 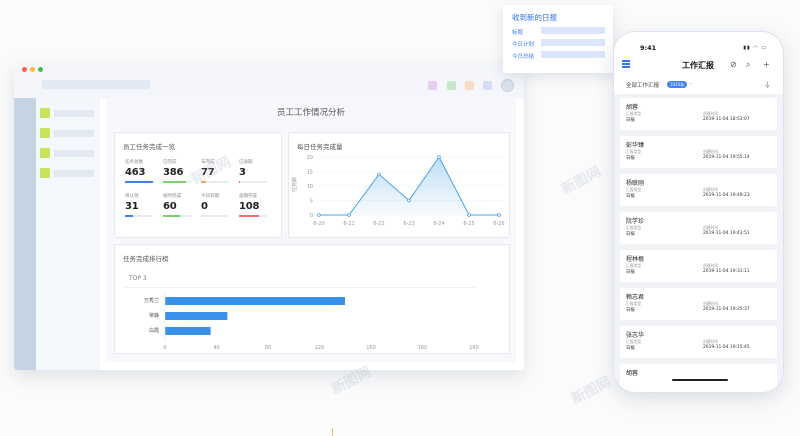 What do you see at coordinates (311, 216) in the screenshot?
I see `y-tick-label: 0` at bounding box center [311, 216].